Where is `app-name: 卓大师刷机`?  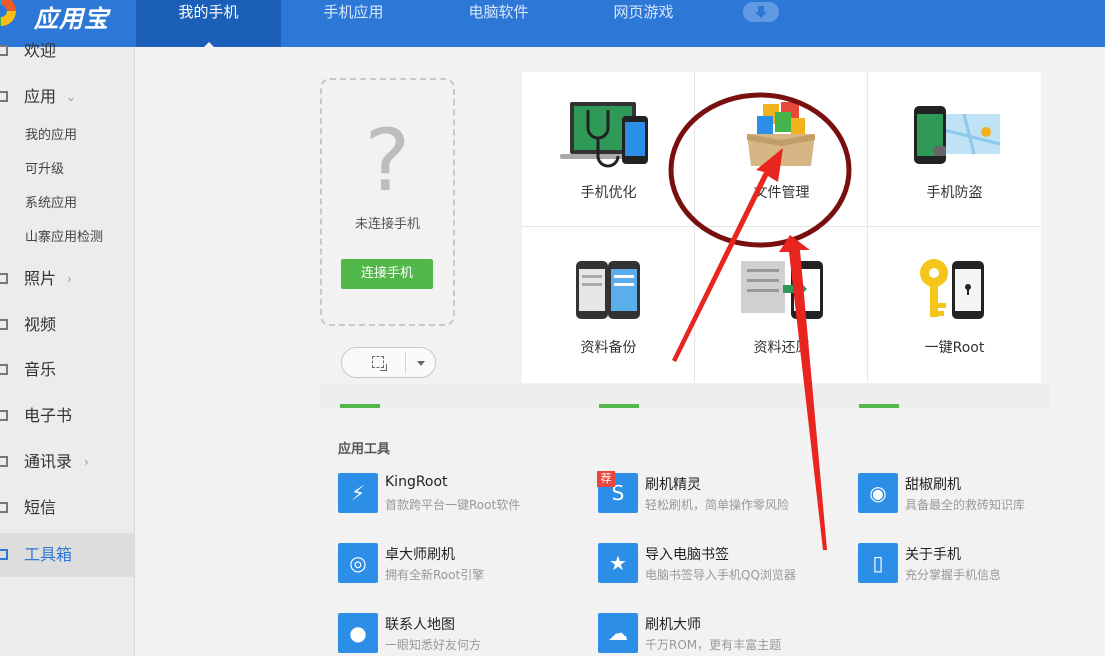
app-name: 卓大师刷机 is located at coordinates (420, 555).